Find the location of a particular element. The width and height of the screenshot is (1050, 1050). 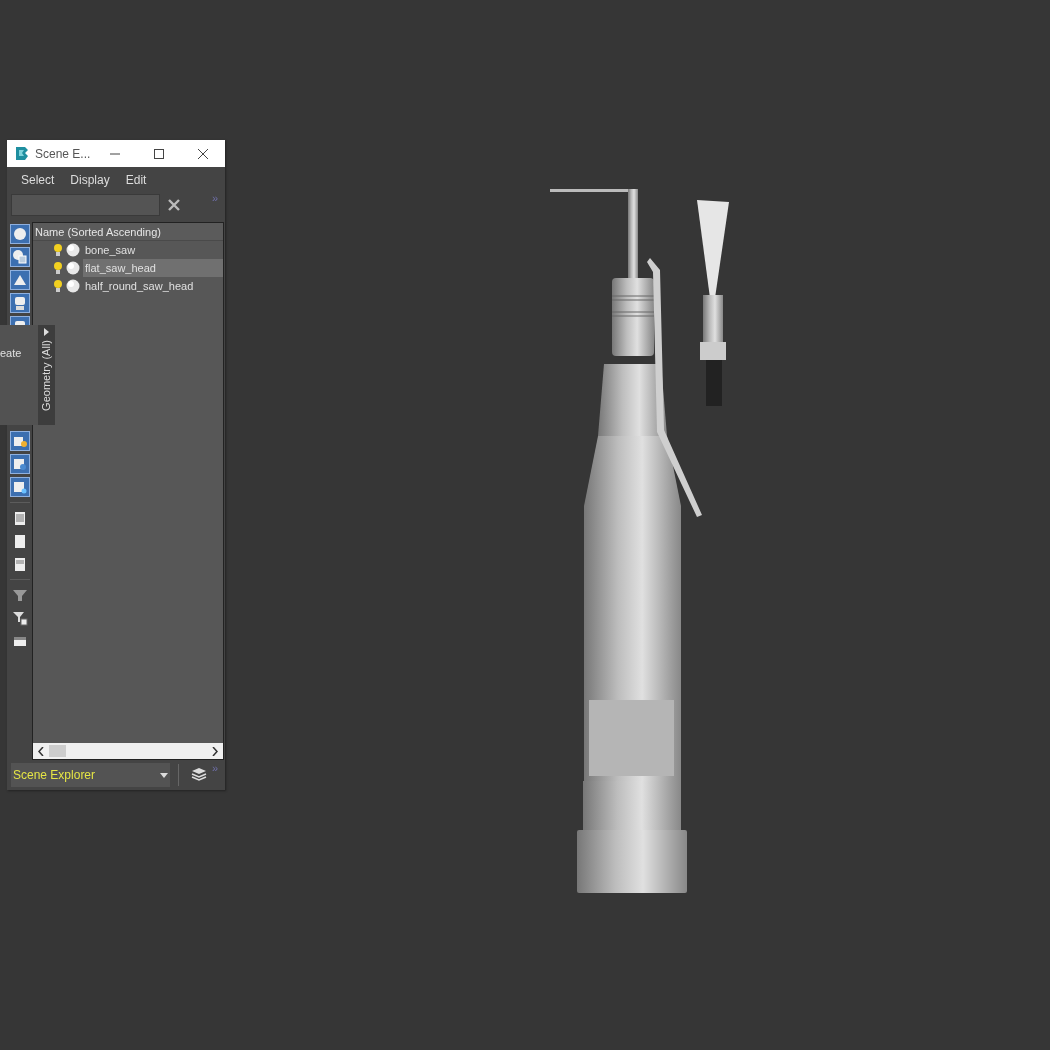

object-name: bone_saw is located at coordinates (153, 250).